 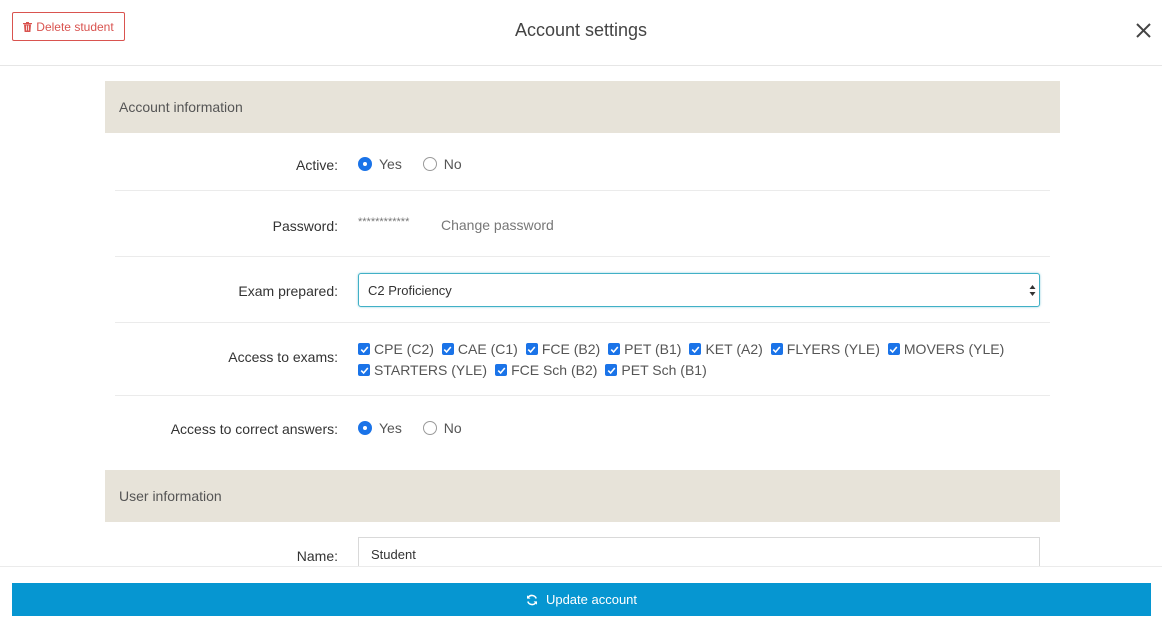 I want to click on change-password-link: Change password, so click(x=497, y=225).